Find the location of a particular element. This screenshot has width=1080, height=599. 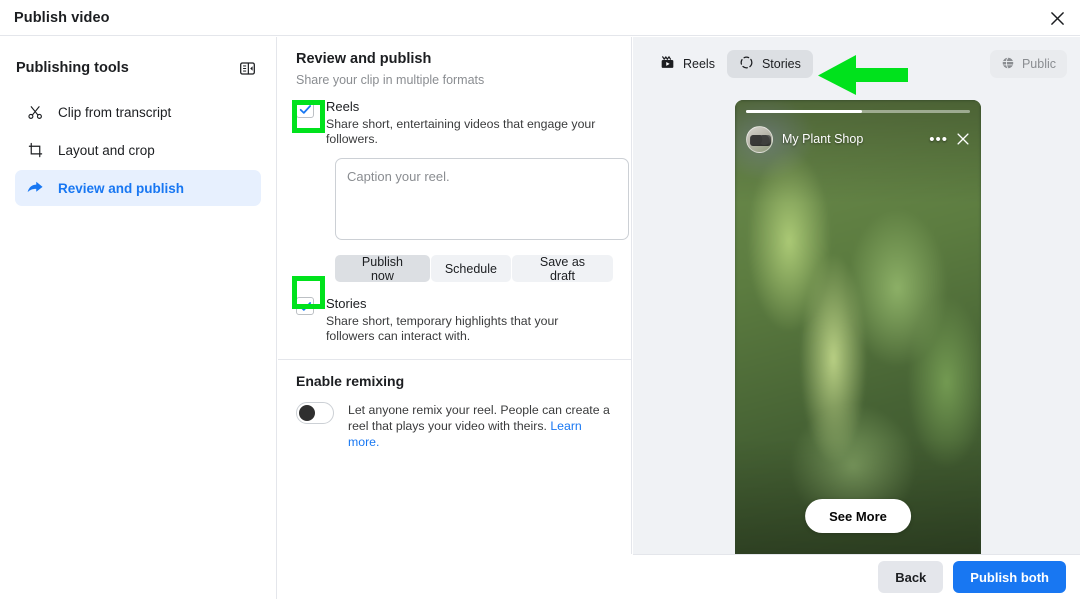

reels-checkbox is located at coordinates (305, 109).